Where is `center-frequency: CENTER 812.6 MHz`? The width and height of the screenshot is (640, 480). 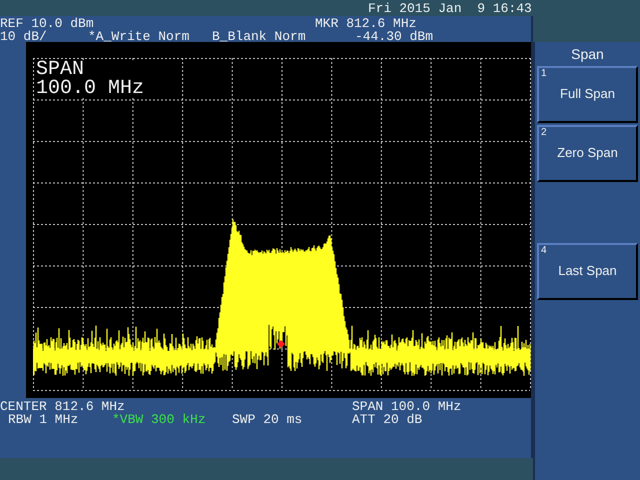 center-frequency: CENTER 812.6 MHz is located at coordinates (62, 406).